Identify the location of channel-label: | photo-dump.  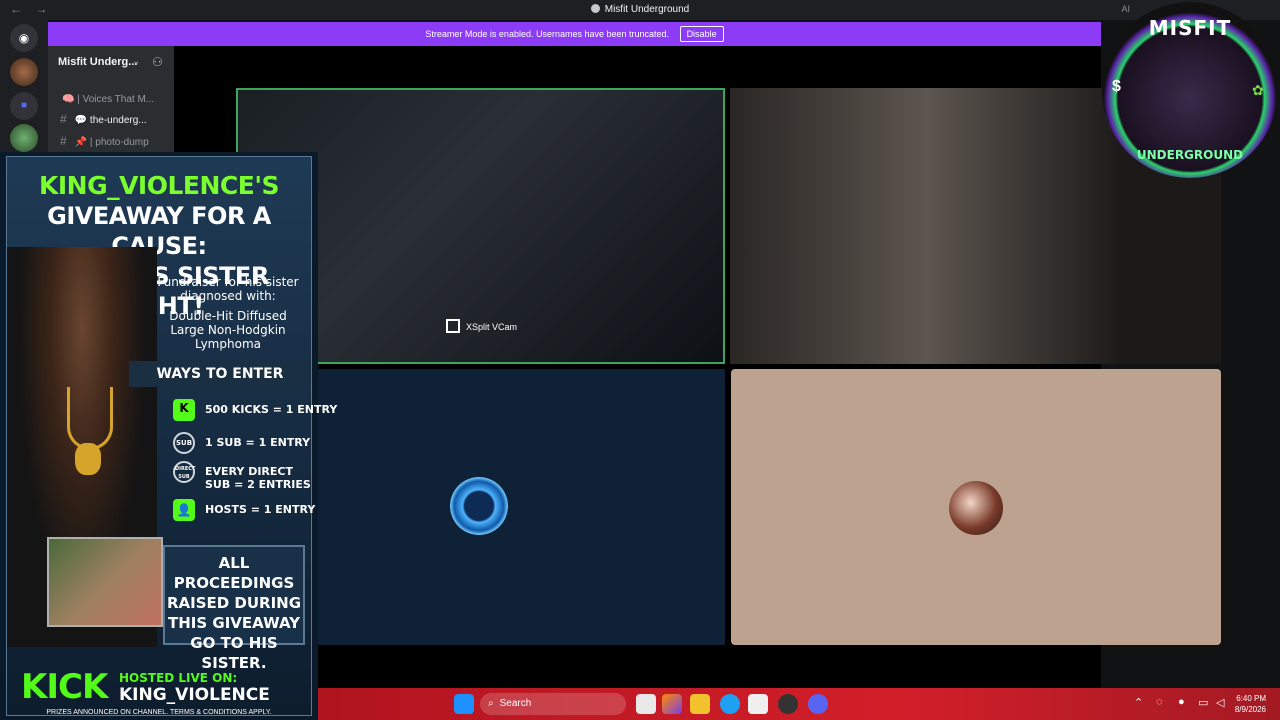
(119, 142).